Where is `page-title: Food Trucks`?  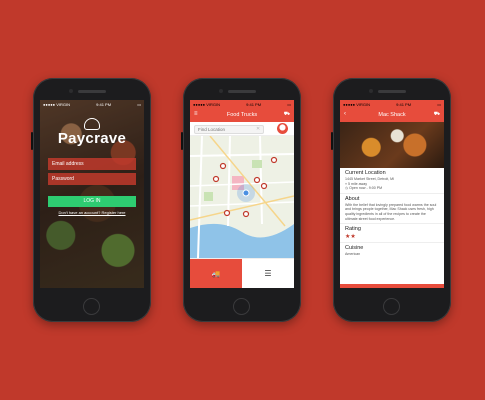
page-title: Food Trucks is located at coordinates (242, 115).